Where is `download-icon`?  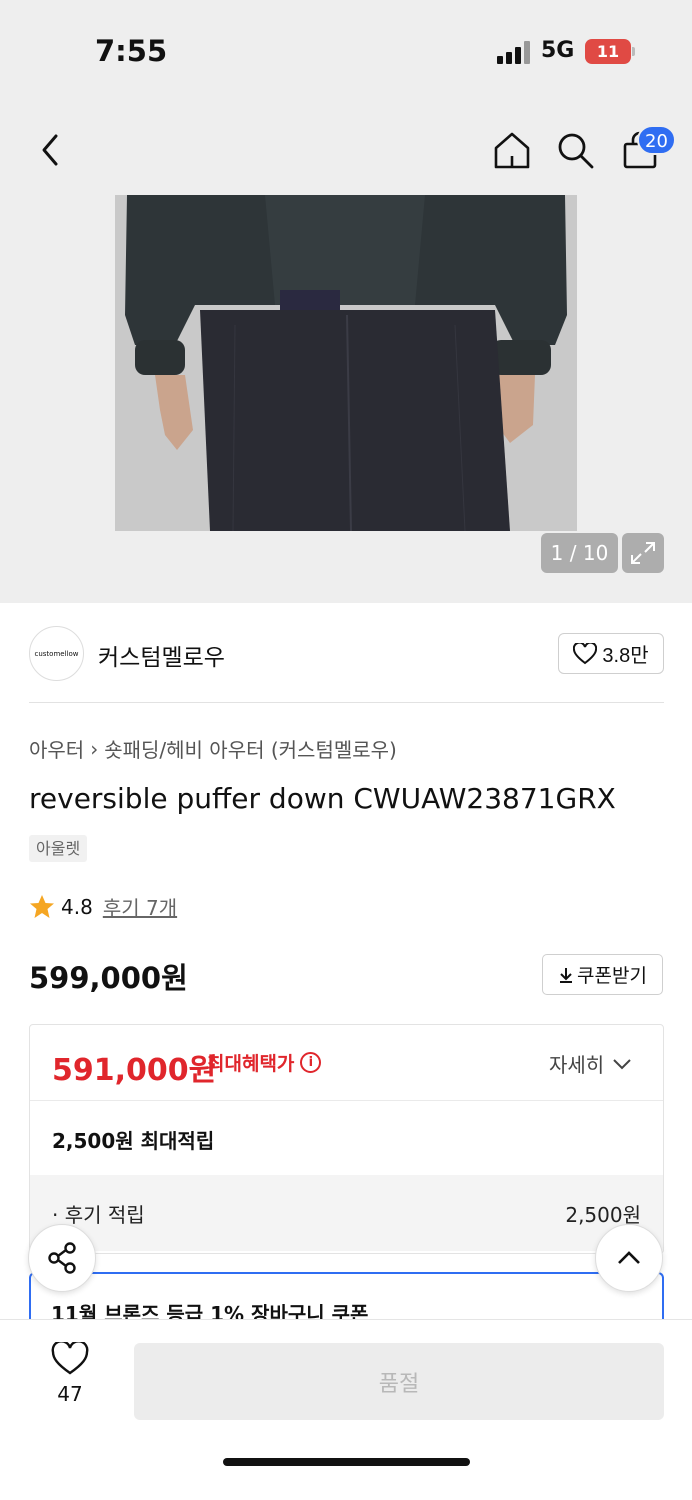
download-icon is located at coordinates (566, 975).